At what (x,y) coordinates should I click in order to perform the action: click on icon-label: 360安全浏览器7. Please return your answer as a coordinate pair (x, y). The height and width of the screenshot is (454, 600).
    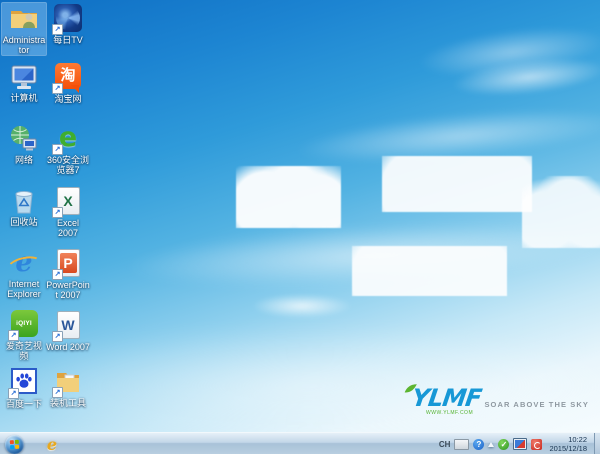
    Looking at the image, I should click on (68, 165).